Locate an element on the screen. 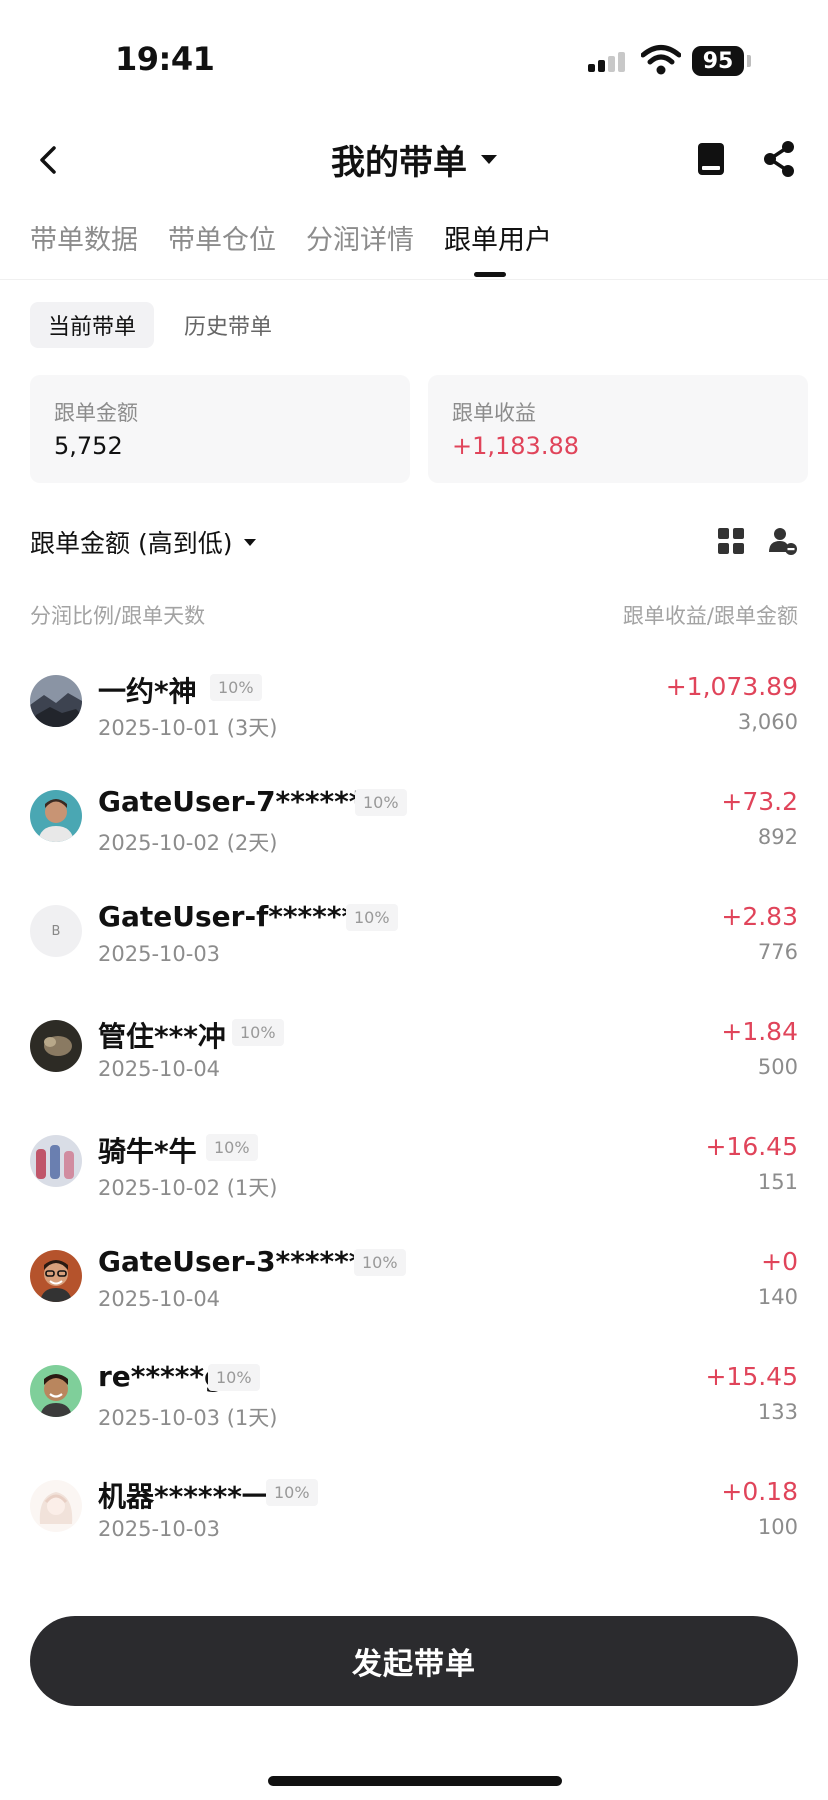 The width and height of the screenshot is (828, 1800). tabs-divider is located at coordinates (414, 279).